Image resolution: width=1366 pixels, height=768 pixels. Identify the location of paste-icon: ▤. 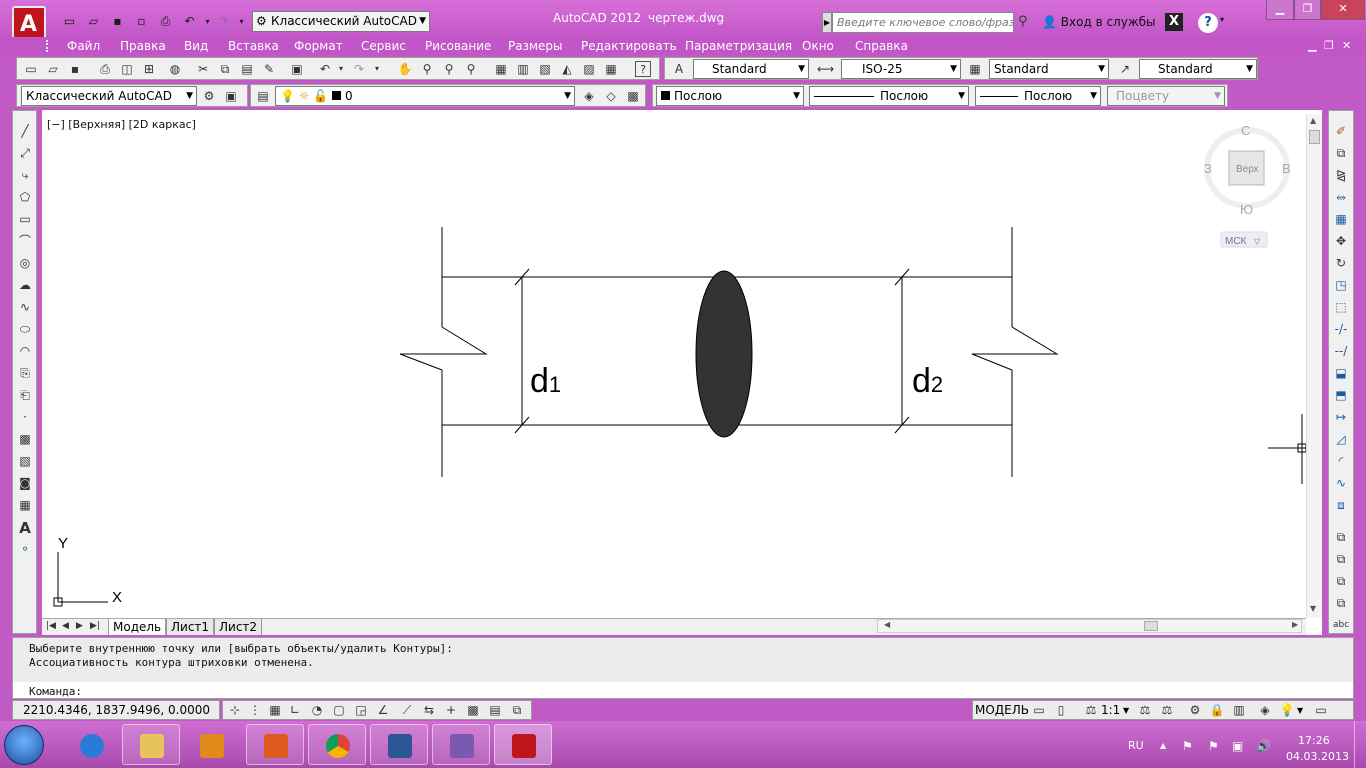
(247, 69).